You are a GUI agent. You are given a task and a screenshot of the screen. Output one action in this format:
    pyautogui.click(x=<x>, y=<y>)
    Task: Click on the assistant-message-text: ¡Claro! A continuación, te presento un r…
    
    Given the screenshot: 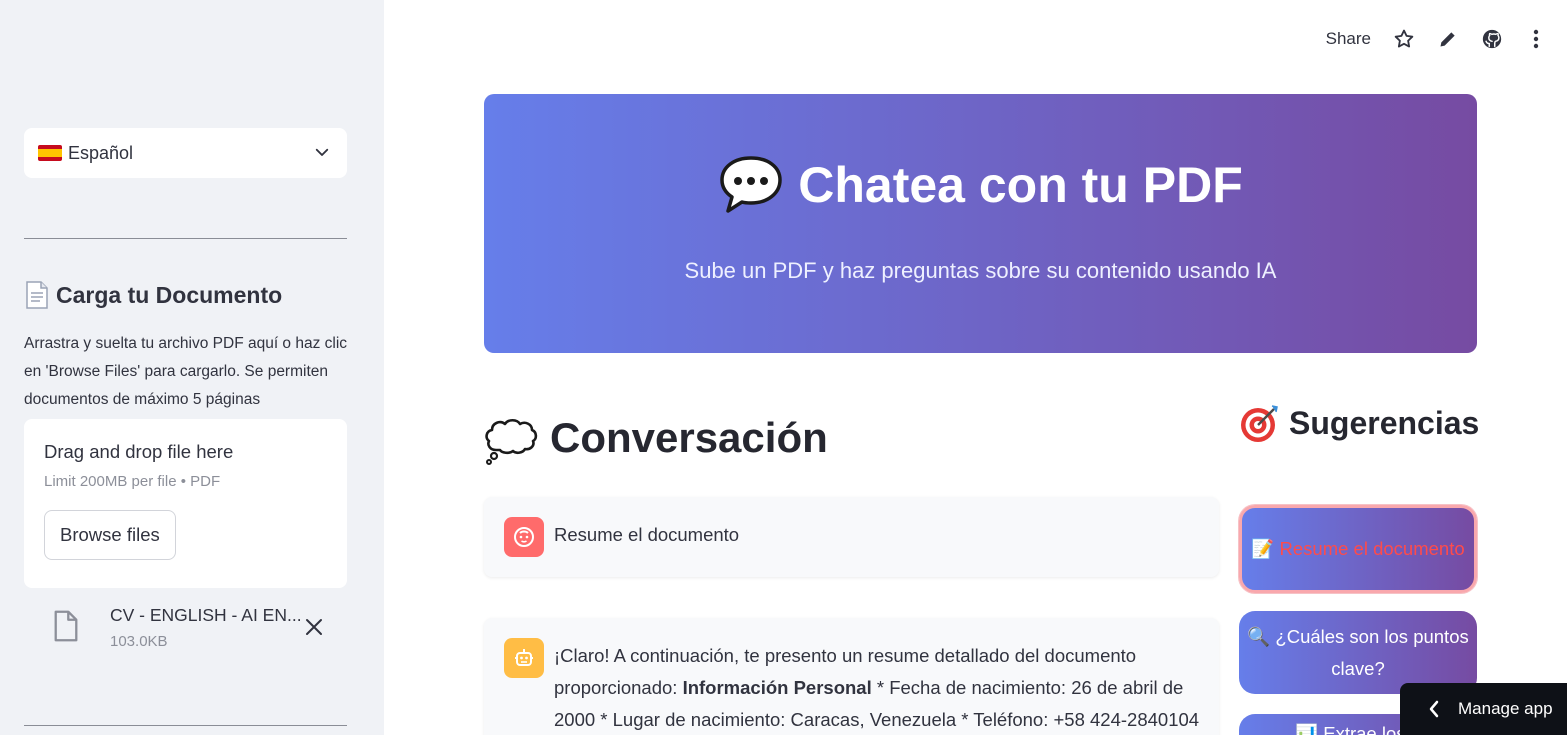 What is the action you would take?
    pyautogui.click(x=879, y=687)
    